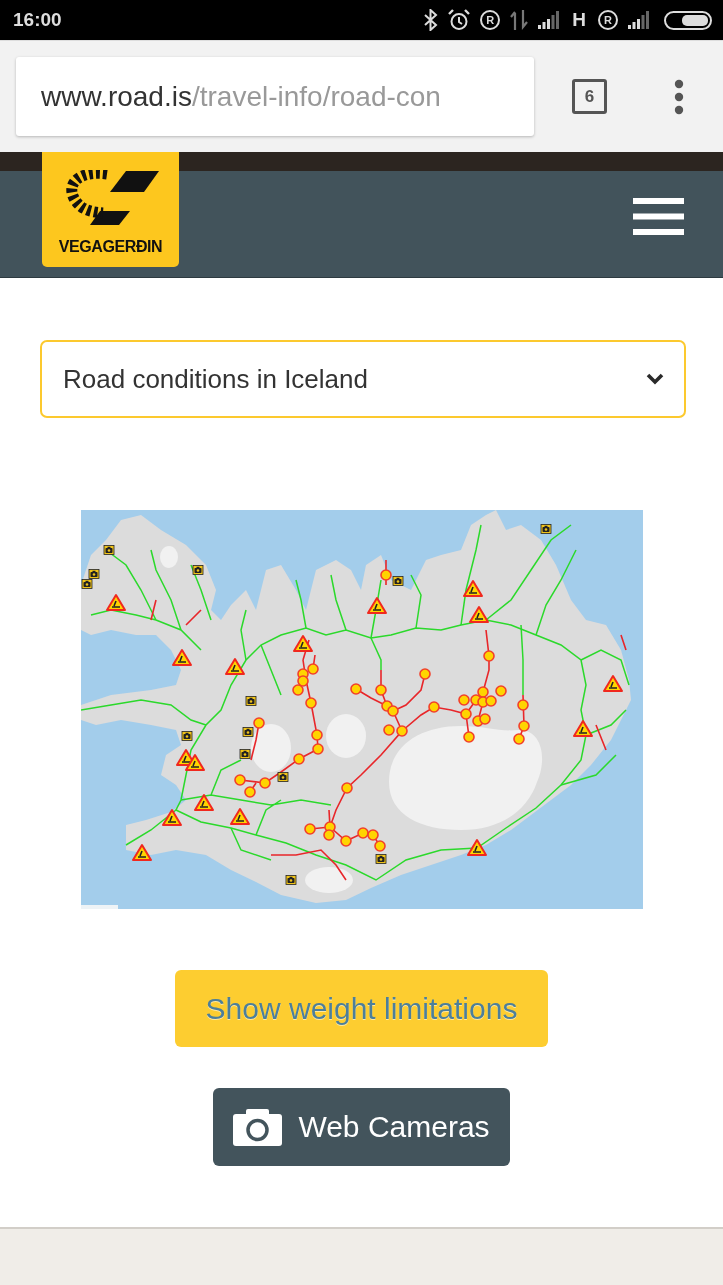  What do you see at coordinates (519, 20) in the screenshot?
I see `data-arrows-icon` at bounding box center [519, 20].